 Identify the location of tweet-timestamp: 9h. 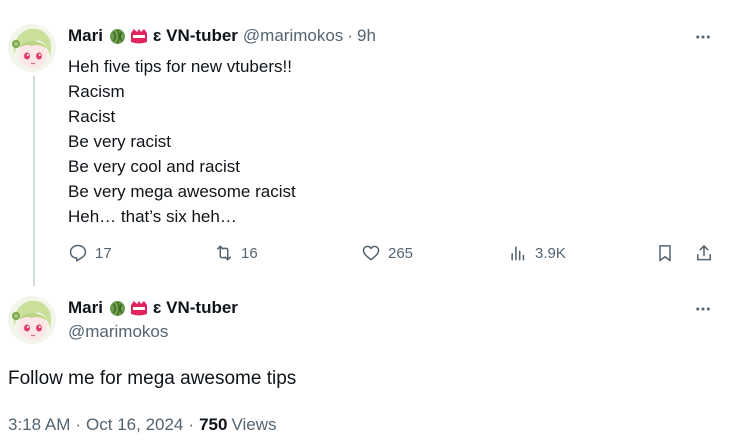
(366, 36).